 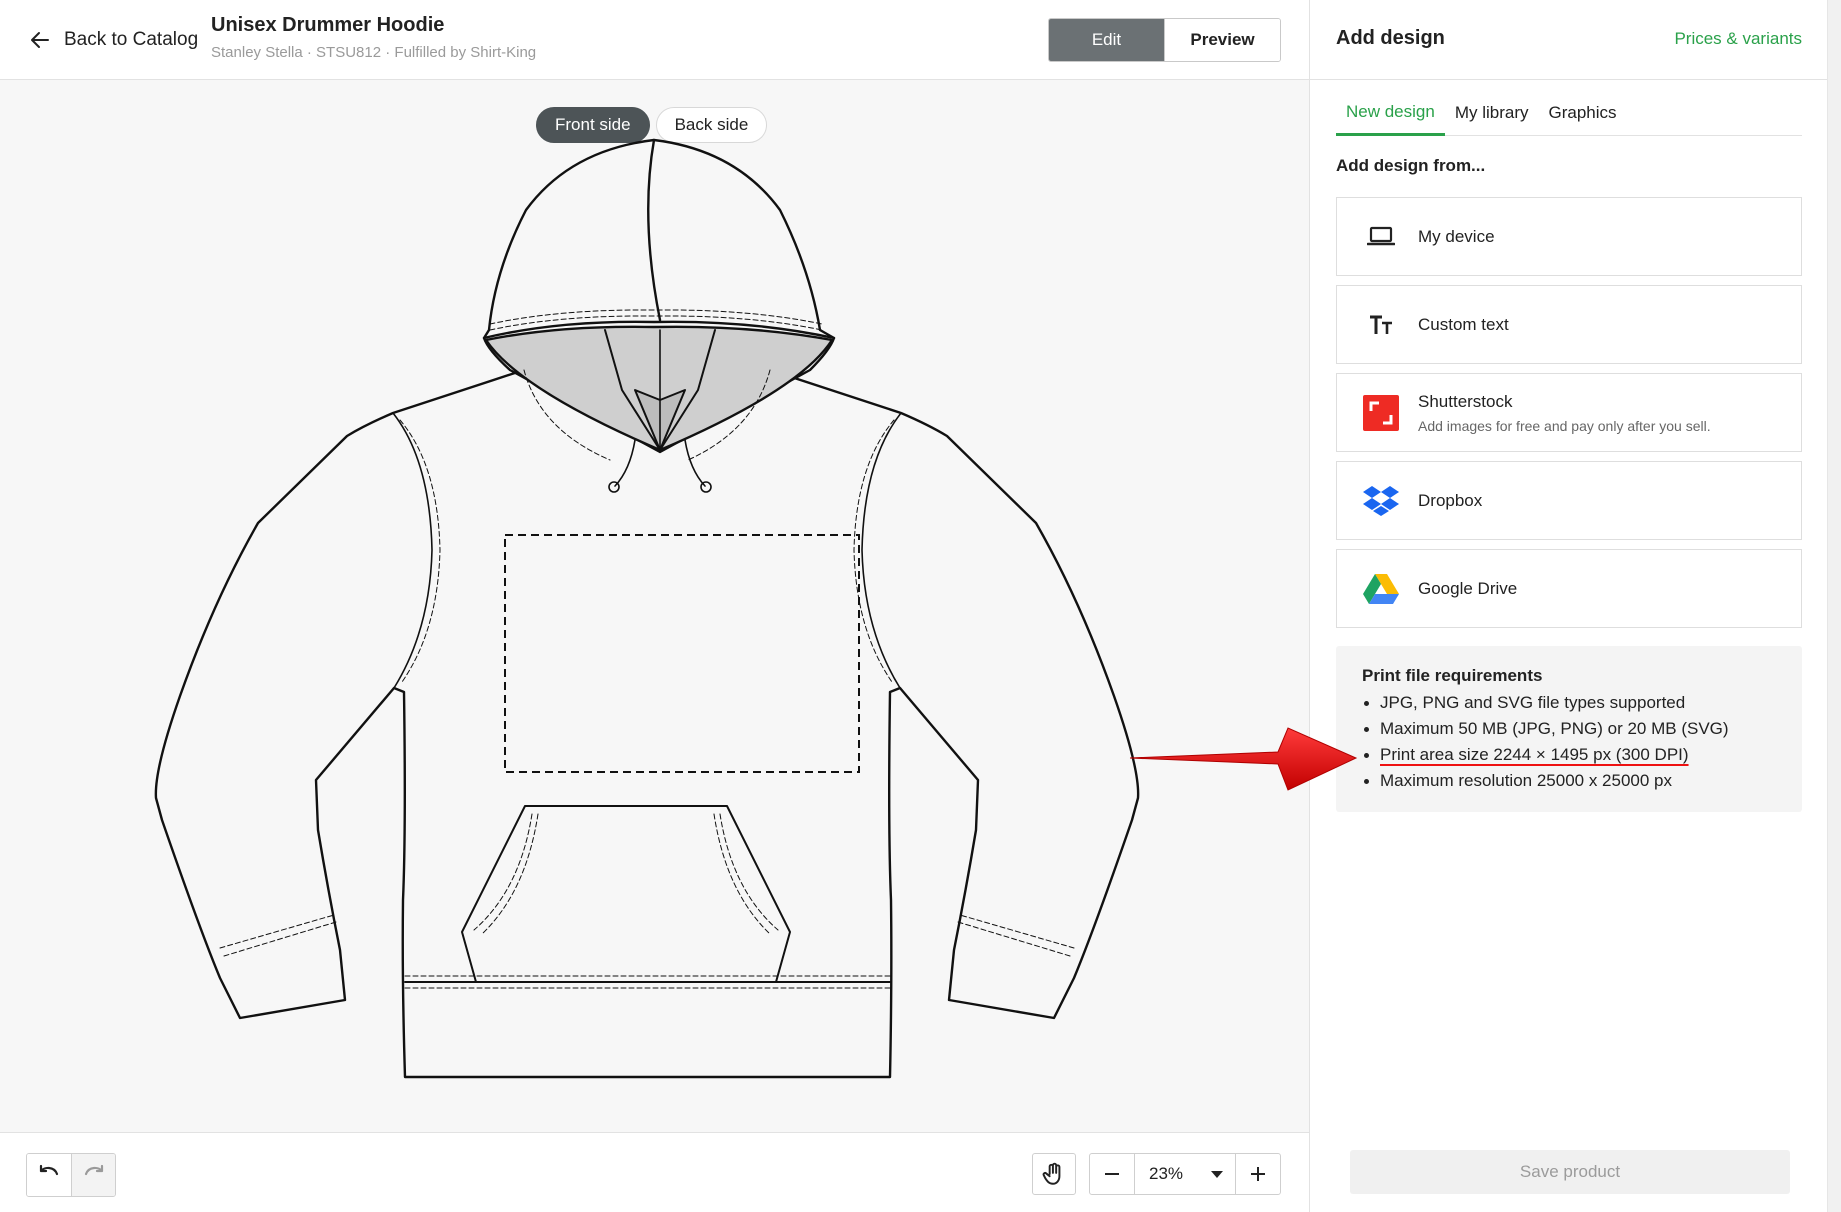 I want to click on requirement-item-print-area: Print area size 2244 × 1495 px (300 DPI), so click(x=1569, y=755).